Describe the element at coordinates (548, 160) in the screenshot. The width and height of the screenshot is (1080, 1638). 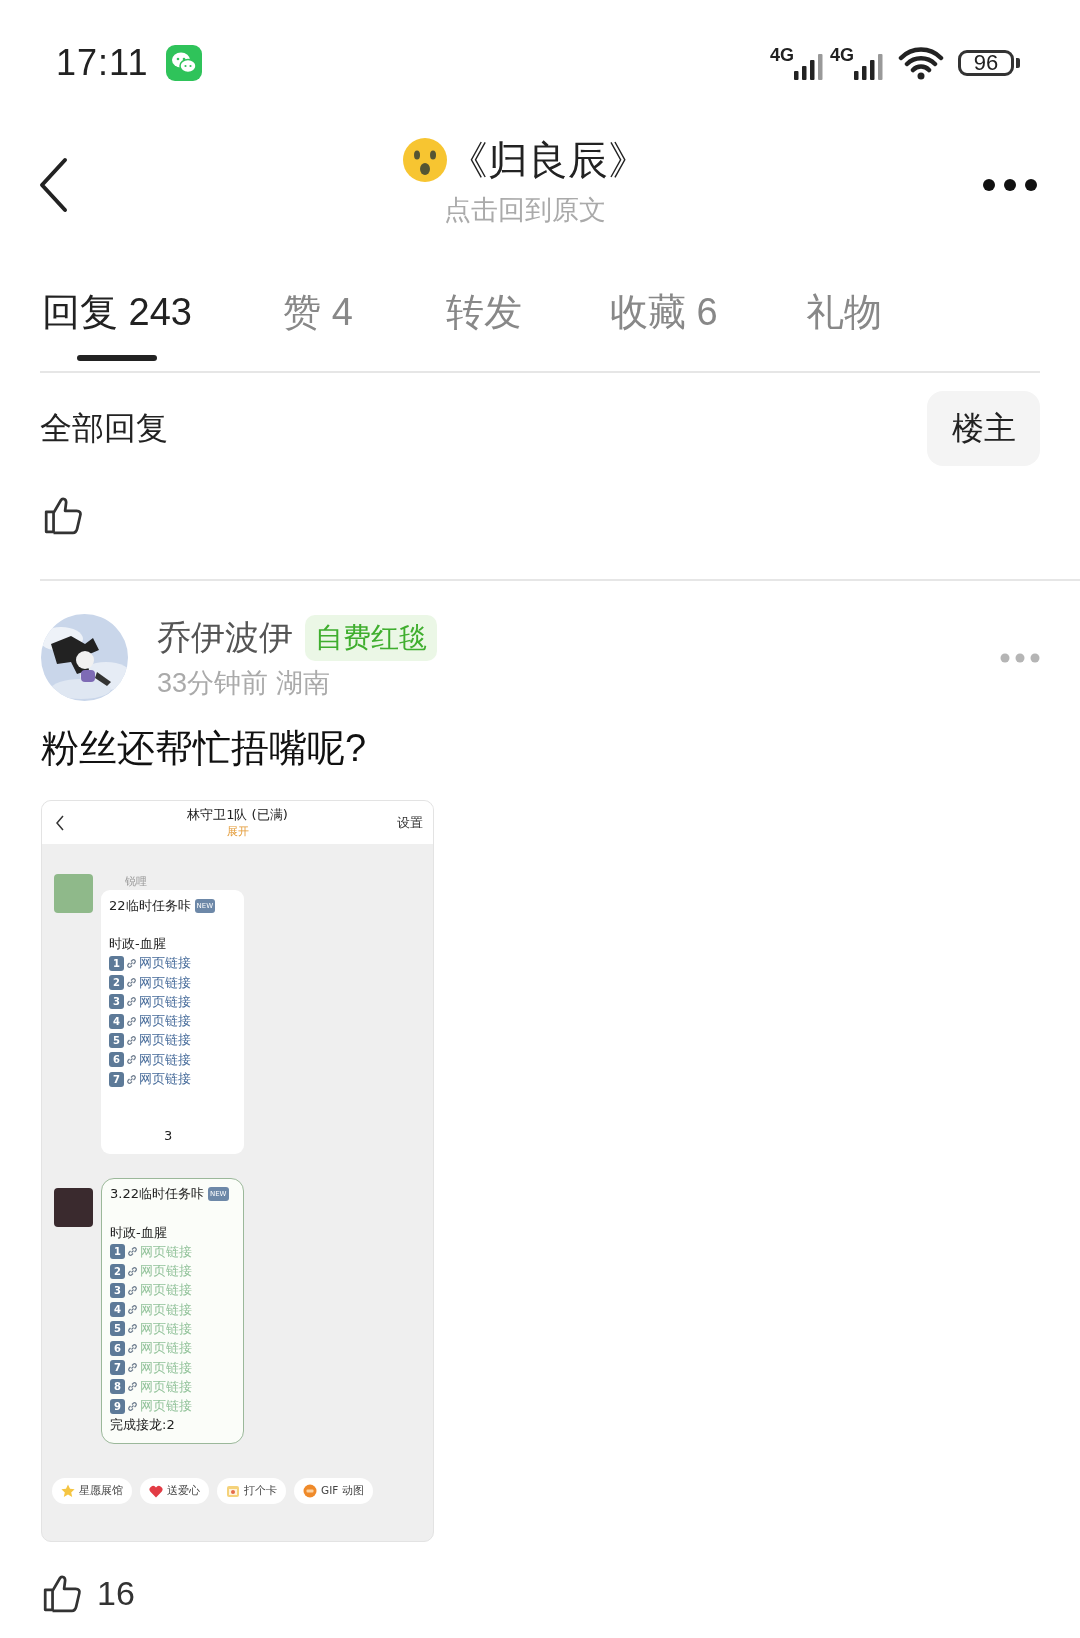
I see `post-title: 《归良辰》` at that location.